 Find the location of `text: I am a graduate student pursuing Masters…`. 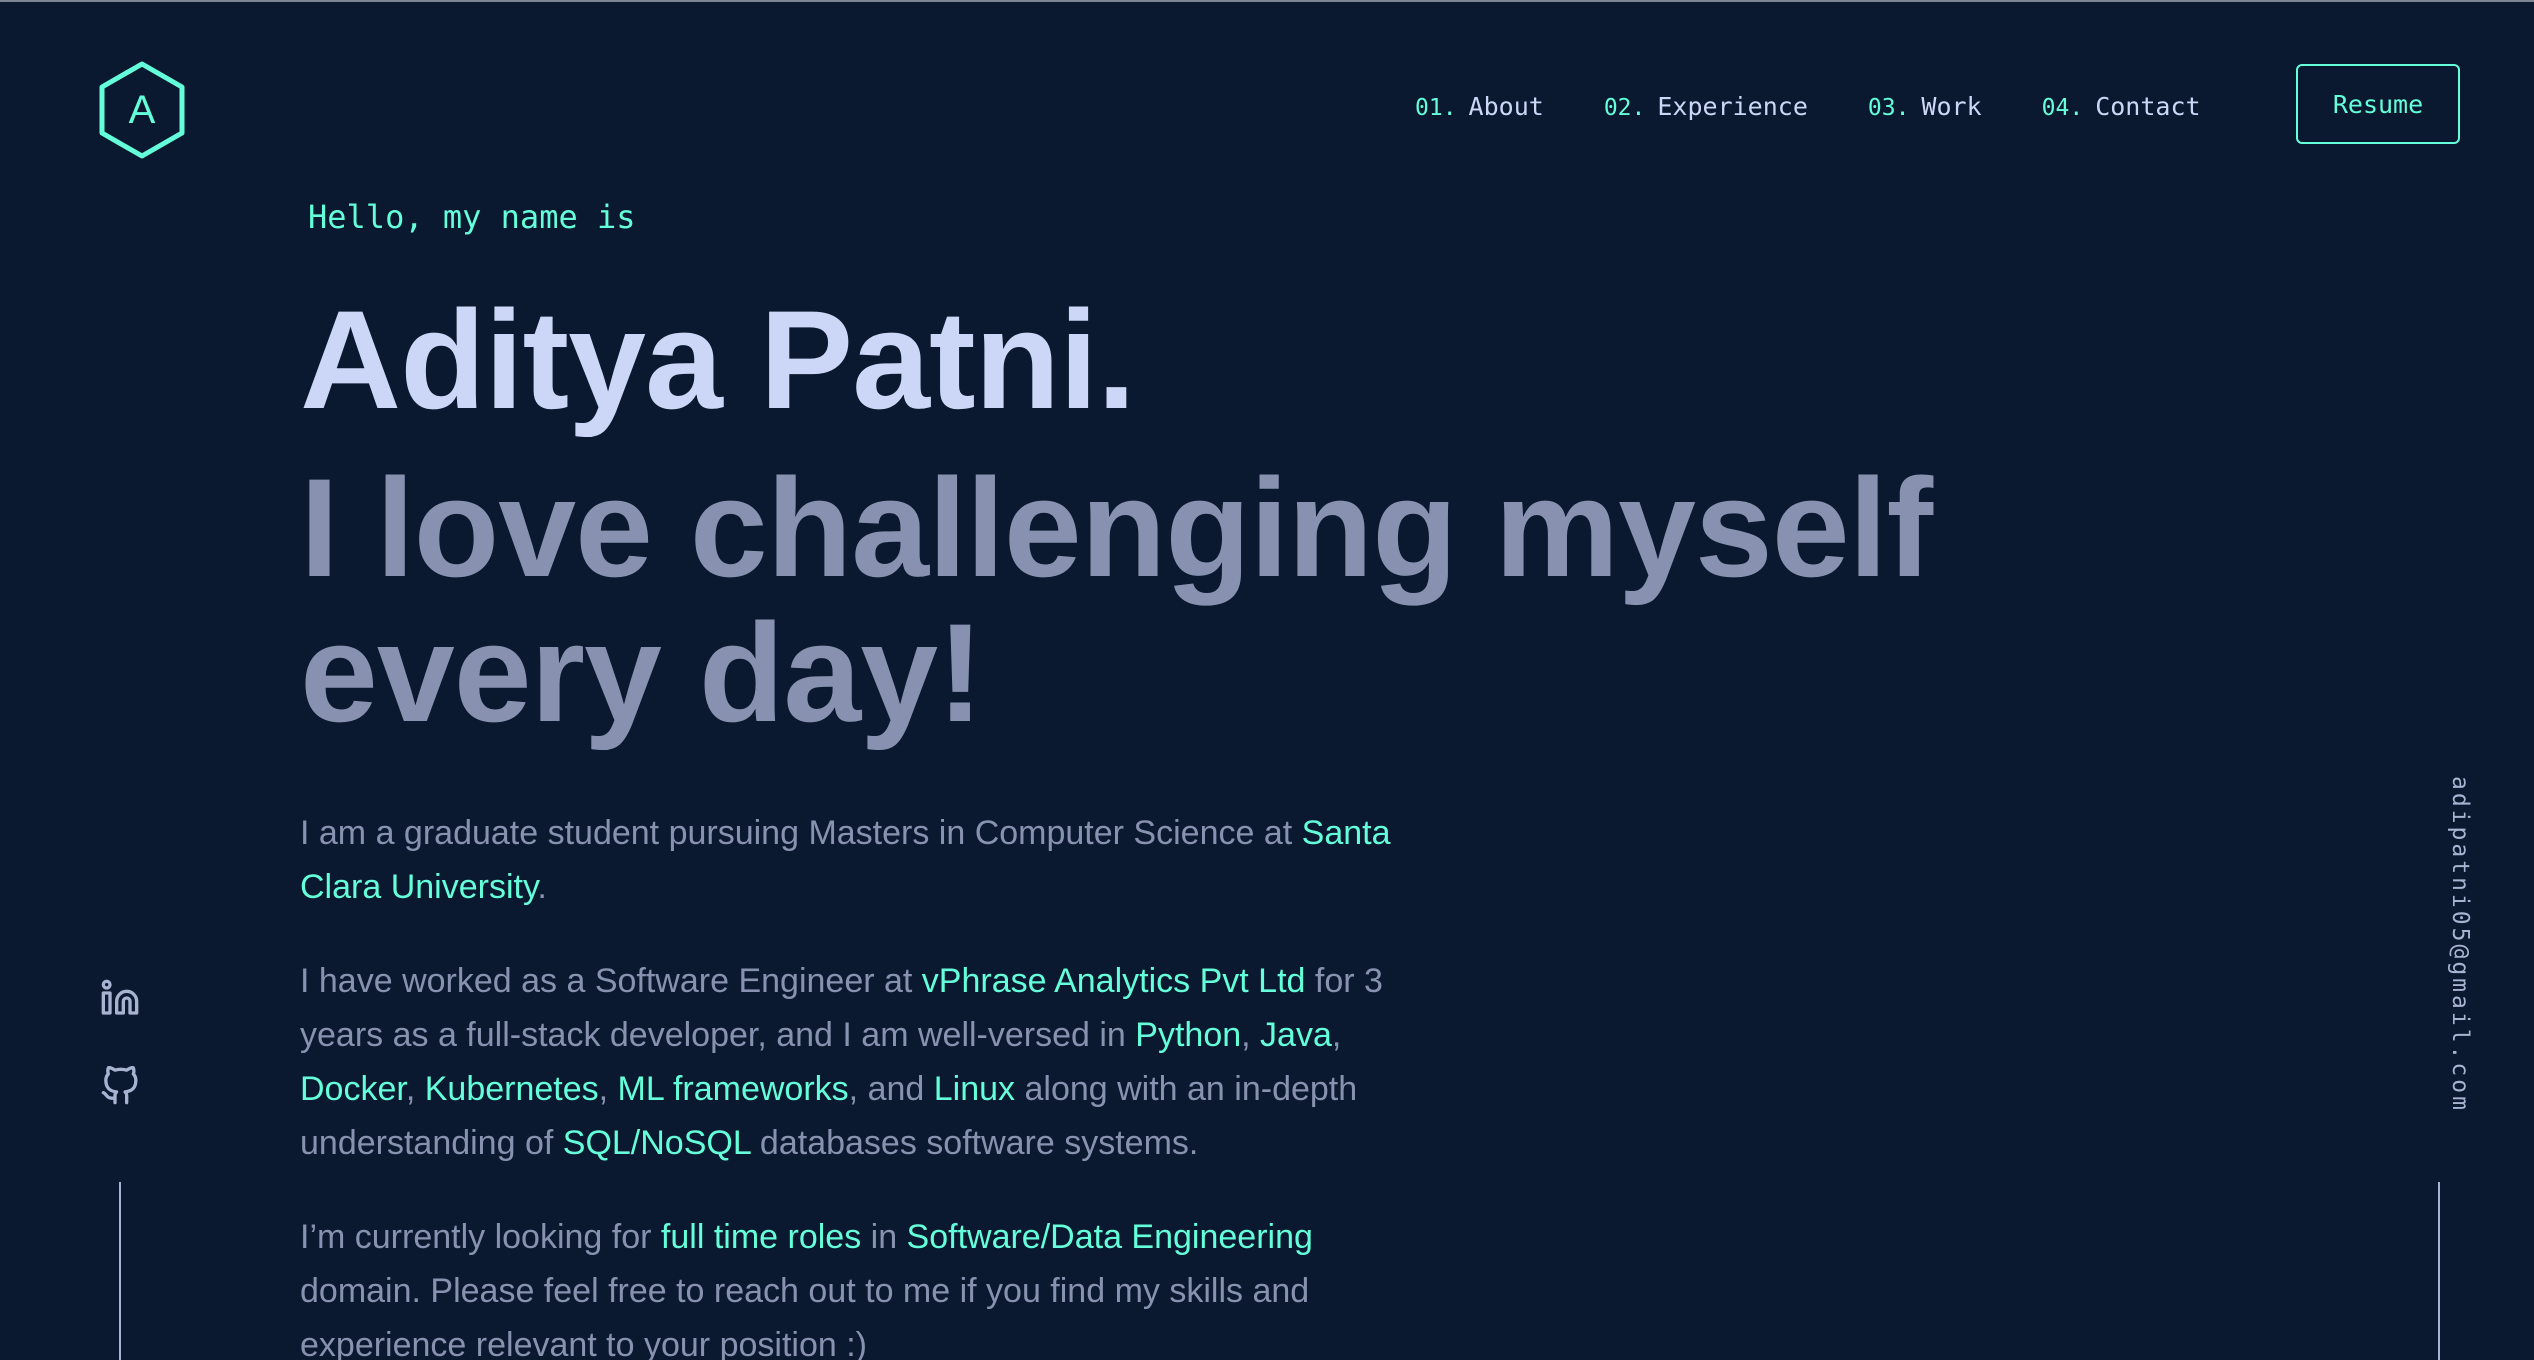

text: I am a graduate student pursuing Masters… is located at coordinates (801, 833).